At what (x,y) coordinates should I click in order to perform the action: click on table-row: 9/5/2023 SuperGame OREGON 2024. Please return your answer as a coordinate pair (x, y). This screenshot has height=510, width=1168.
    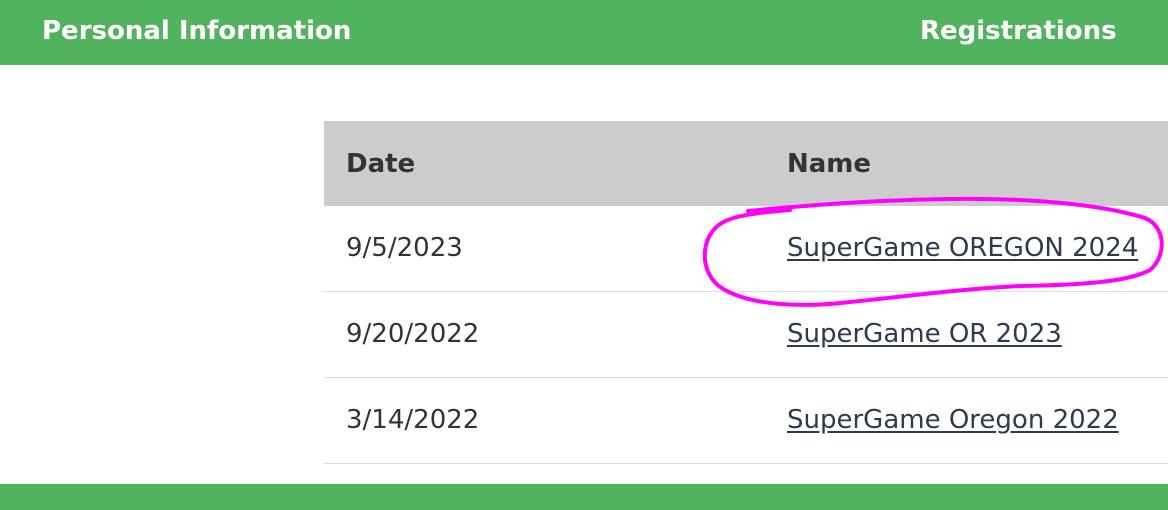
    Looking at the image, I should click on (746, 249).